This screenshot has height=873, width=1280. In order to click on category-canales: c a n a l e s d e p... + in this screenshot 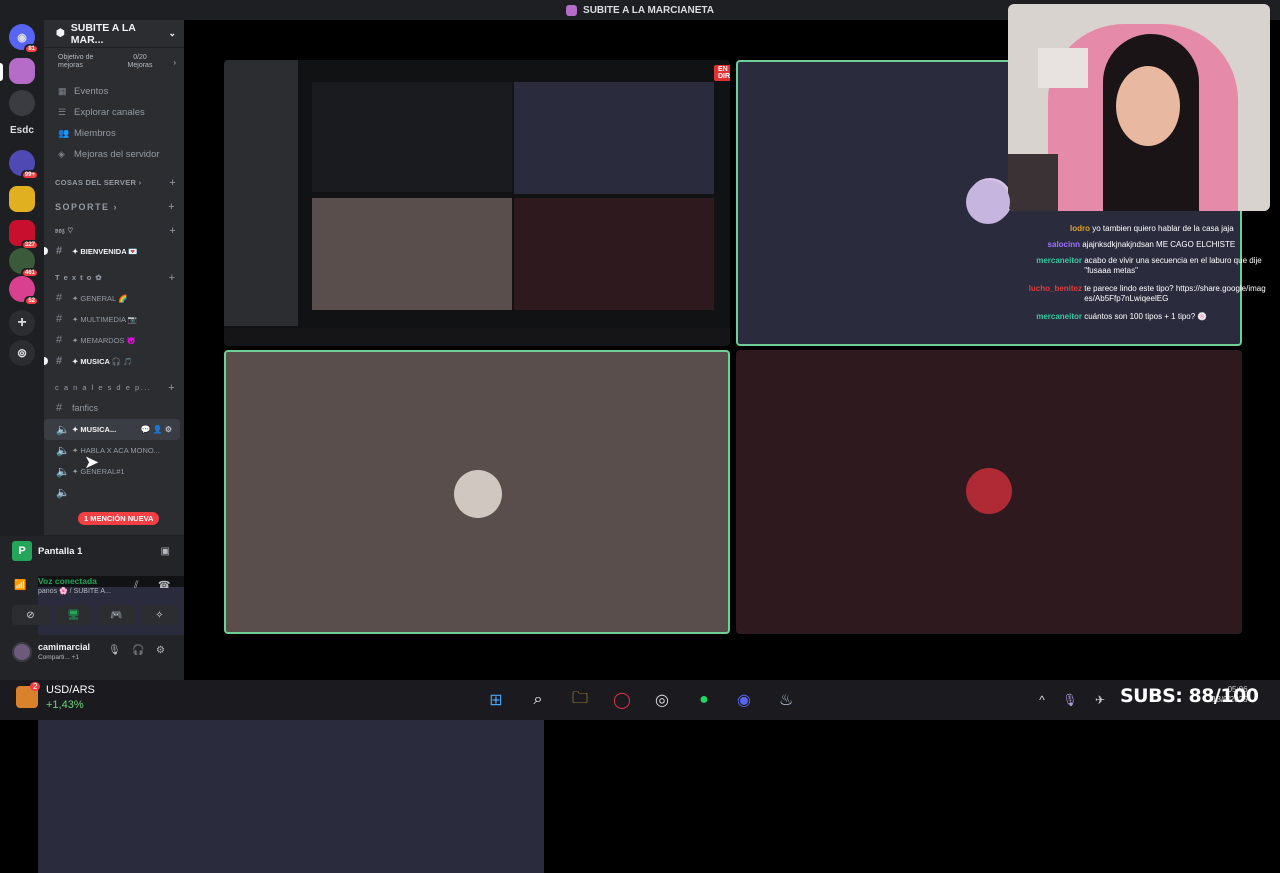, I will do `click(114, 388)`.